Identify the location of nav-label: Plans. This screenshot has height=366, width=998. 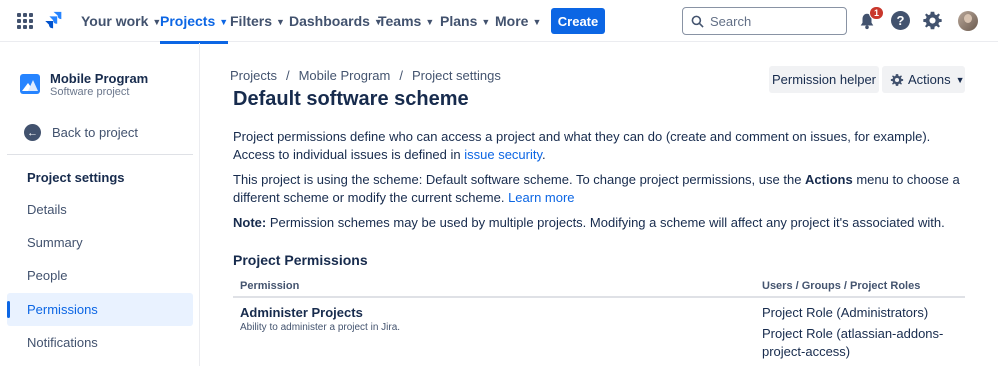
(459, 21).